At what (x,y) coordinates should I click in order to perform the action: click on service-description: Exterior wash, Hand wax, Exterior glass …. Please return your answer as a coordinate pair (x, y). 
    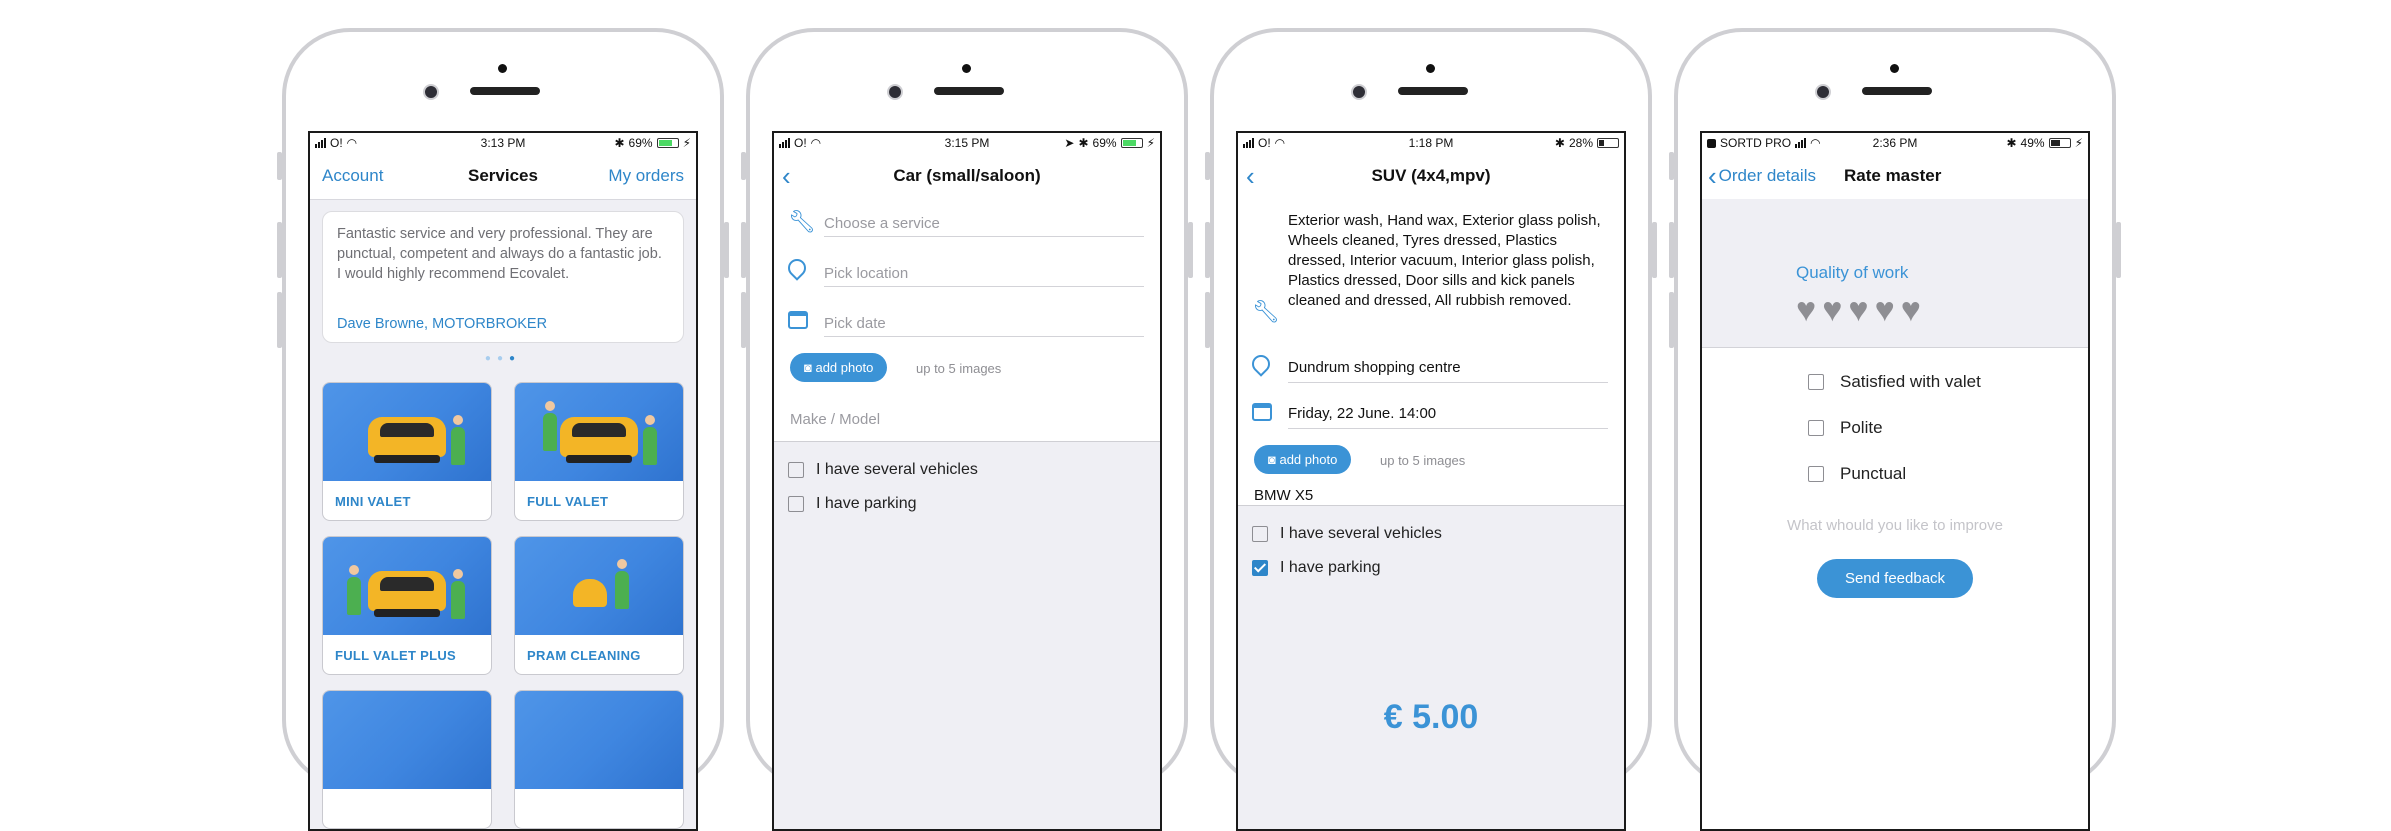
    Looking at the image, I should click on (1448, 261).